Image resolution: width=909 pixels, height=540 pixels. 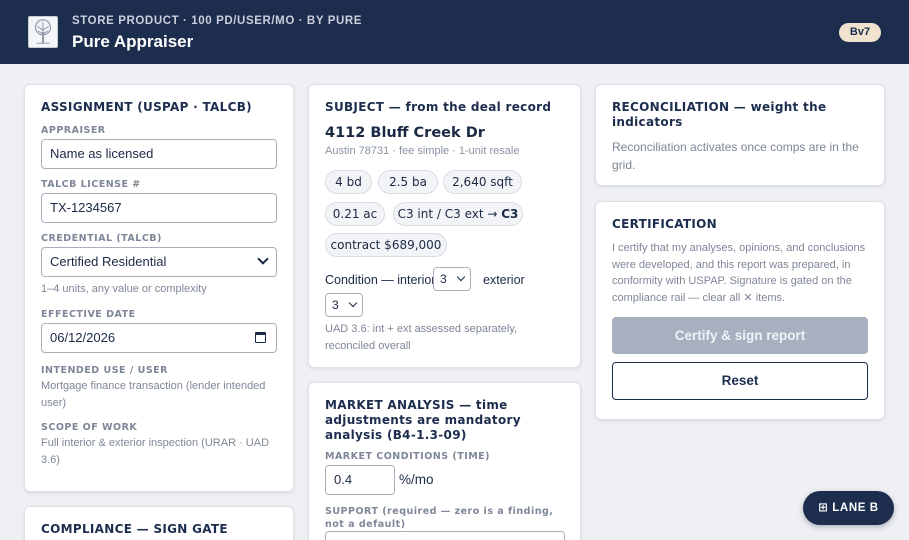 I want to click on exterior-condition-select: 3, so click(x=344, y=305).